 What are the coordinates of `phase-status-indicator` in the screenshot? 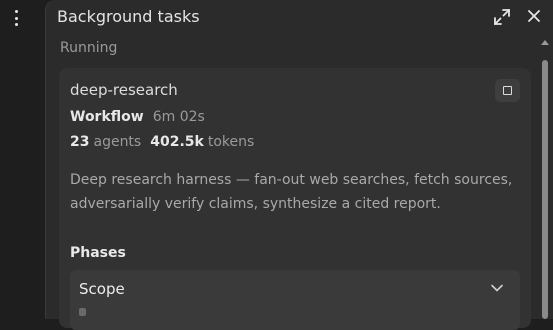 It's located at (82, 312).